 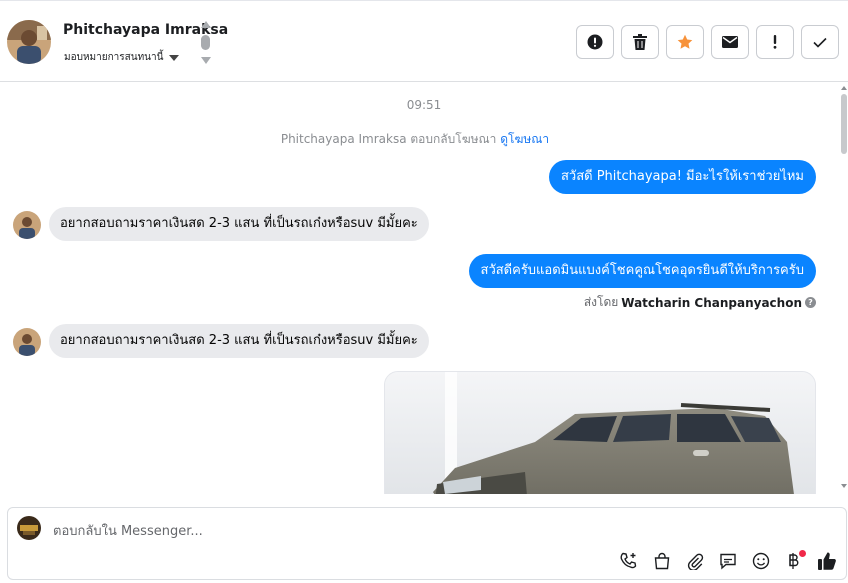 What do you see at coordinates (388, 139) in the screenshot?
I see `ad-reply-text: Phitchayapa Imraksa ตอบกลับโฆษณา` at bounding box center [388, 139].